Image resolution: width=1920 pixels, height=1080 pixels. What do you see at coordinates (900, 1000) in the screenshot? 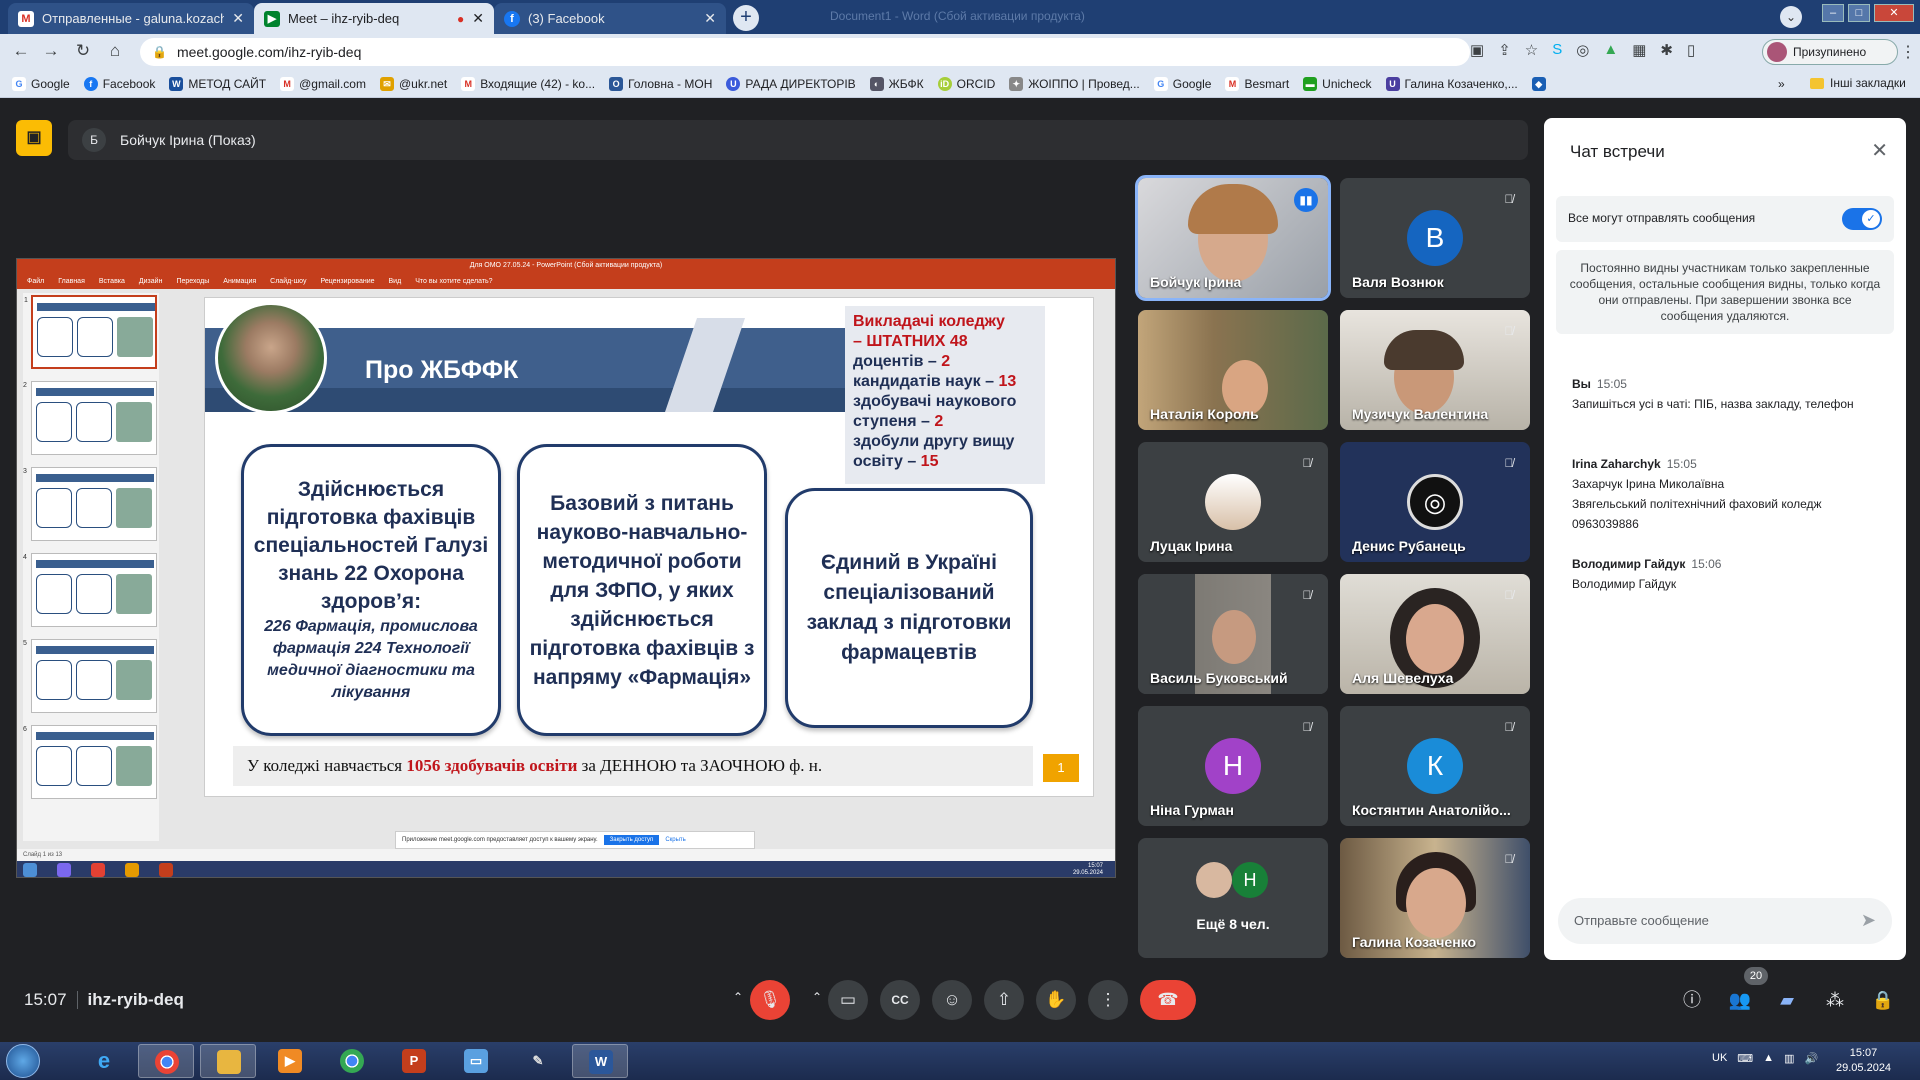
I see `captions-button: CC` at bounding box center [900, 1000].